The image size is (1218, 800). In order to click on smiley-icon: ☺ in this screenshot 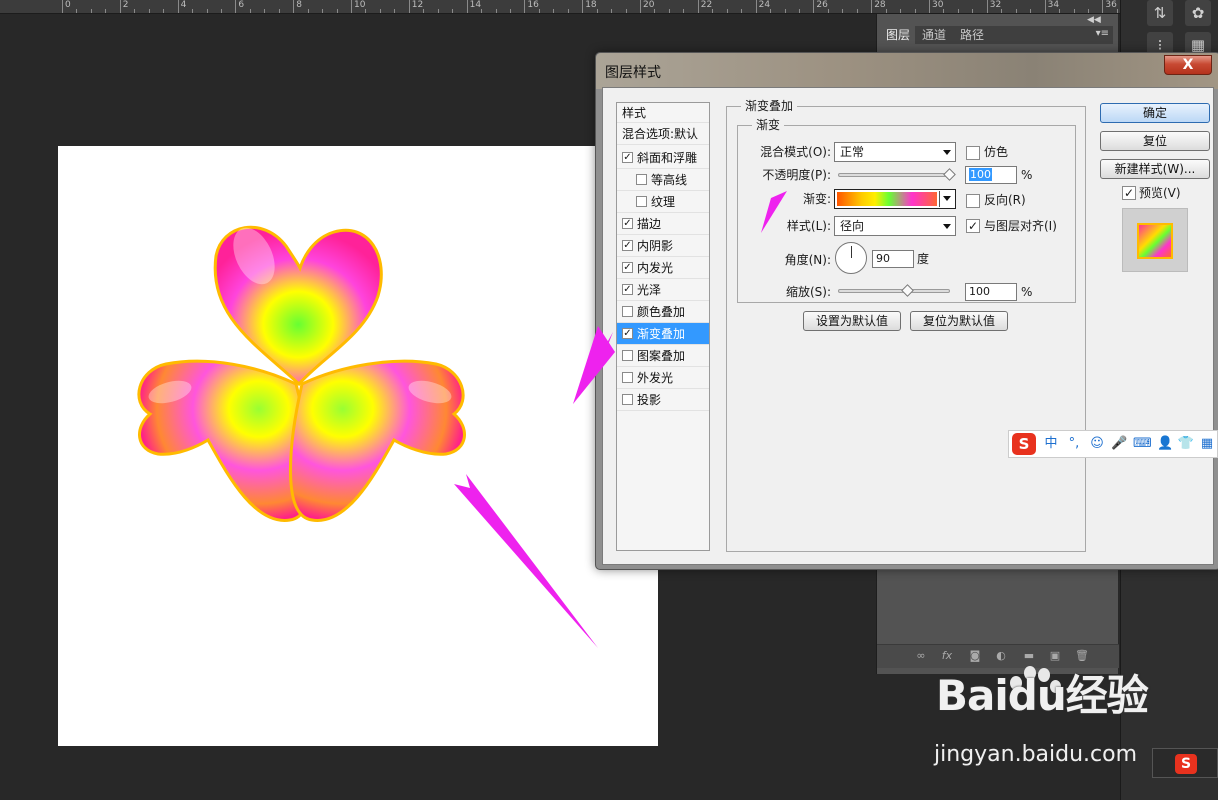, I will do `click(1097, 444)`.